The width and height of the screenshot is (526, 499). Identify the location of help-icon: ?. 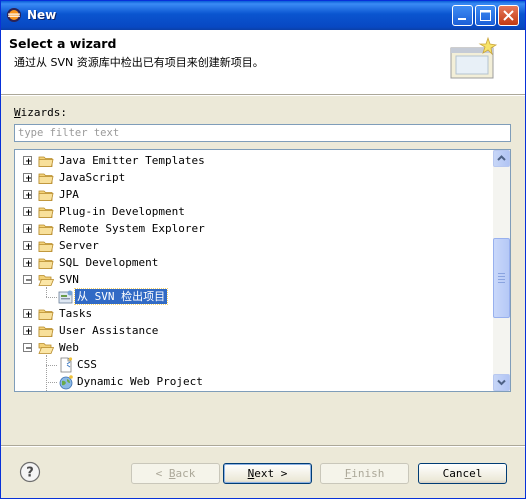
(30, 472).